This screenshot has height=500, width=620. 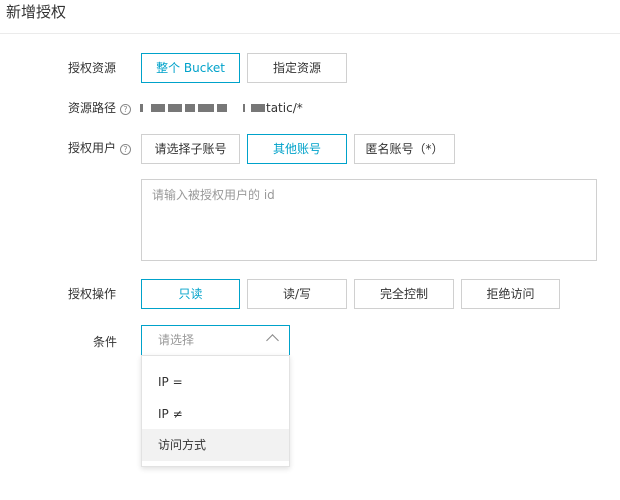 I want to click on read-write-button: 读/写, so click(x=297, y=294).